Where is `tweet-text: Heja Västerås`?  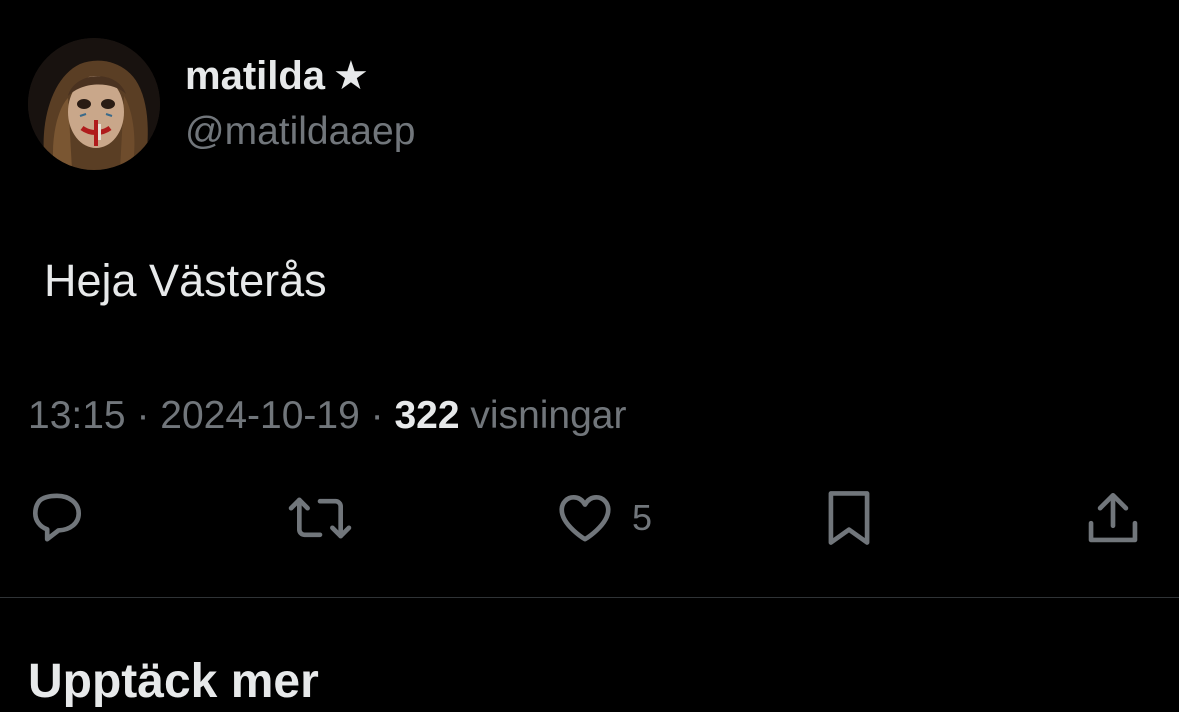 tweet-text: Heja Västerås is located at coordinates (185, 280).